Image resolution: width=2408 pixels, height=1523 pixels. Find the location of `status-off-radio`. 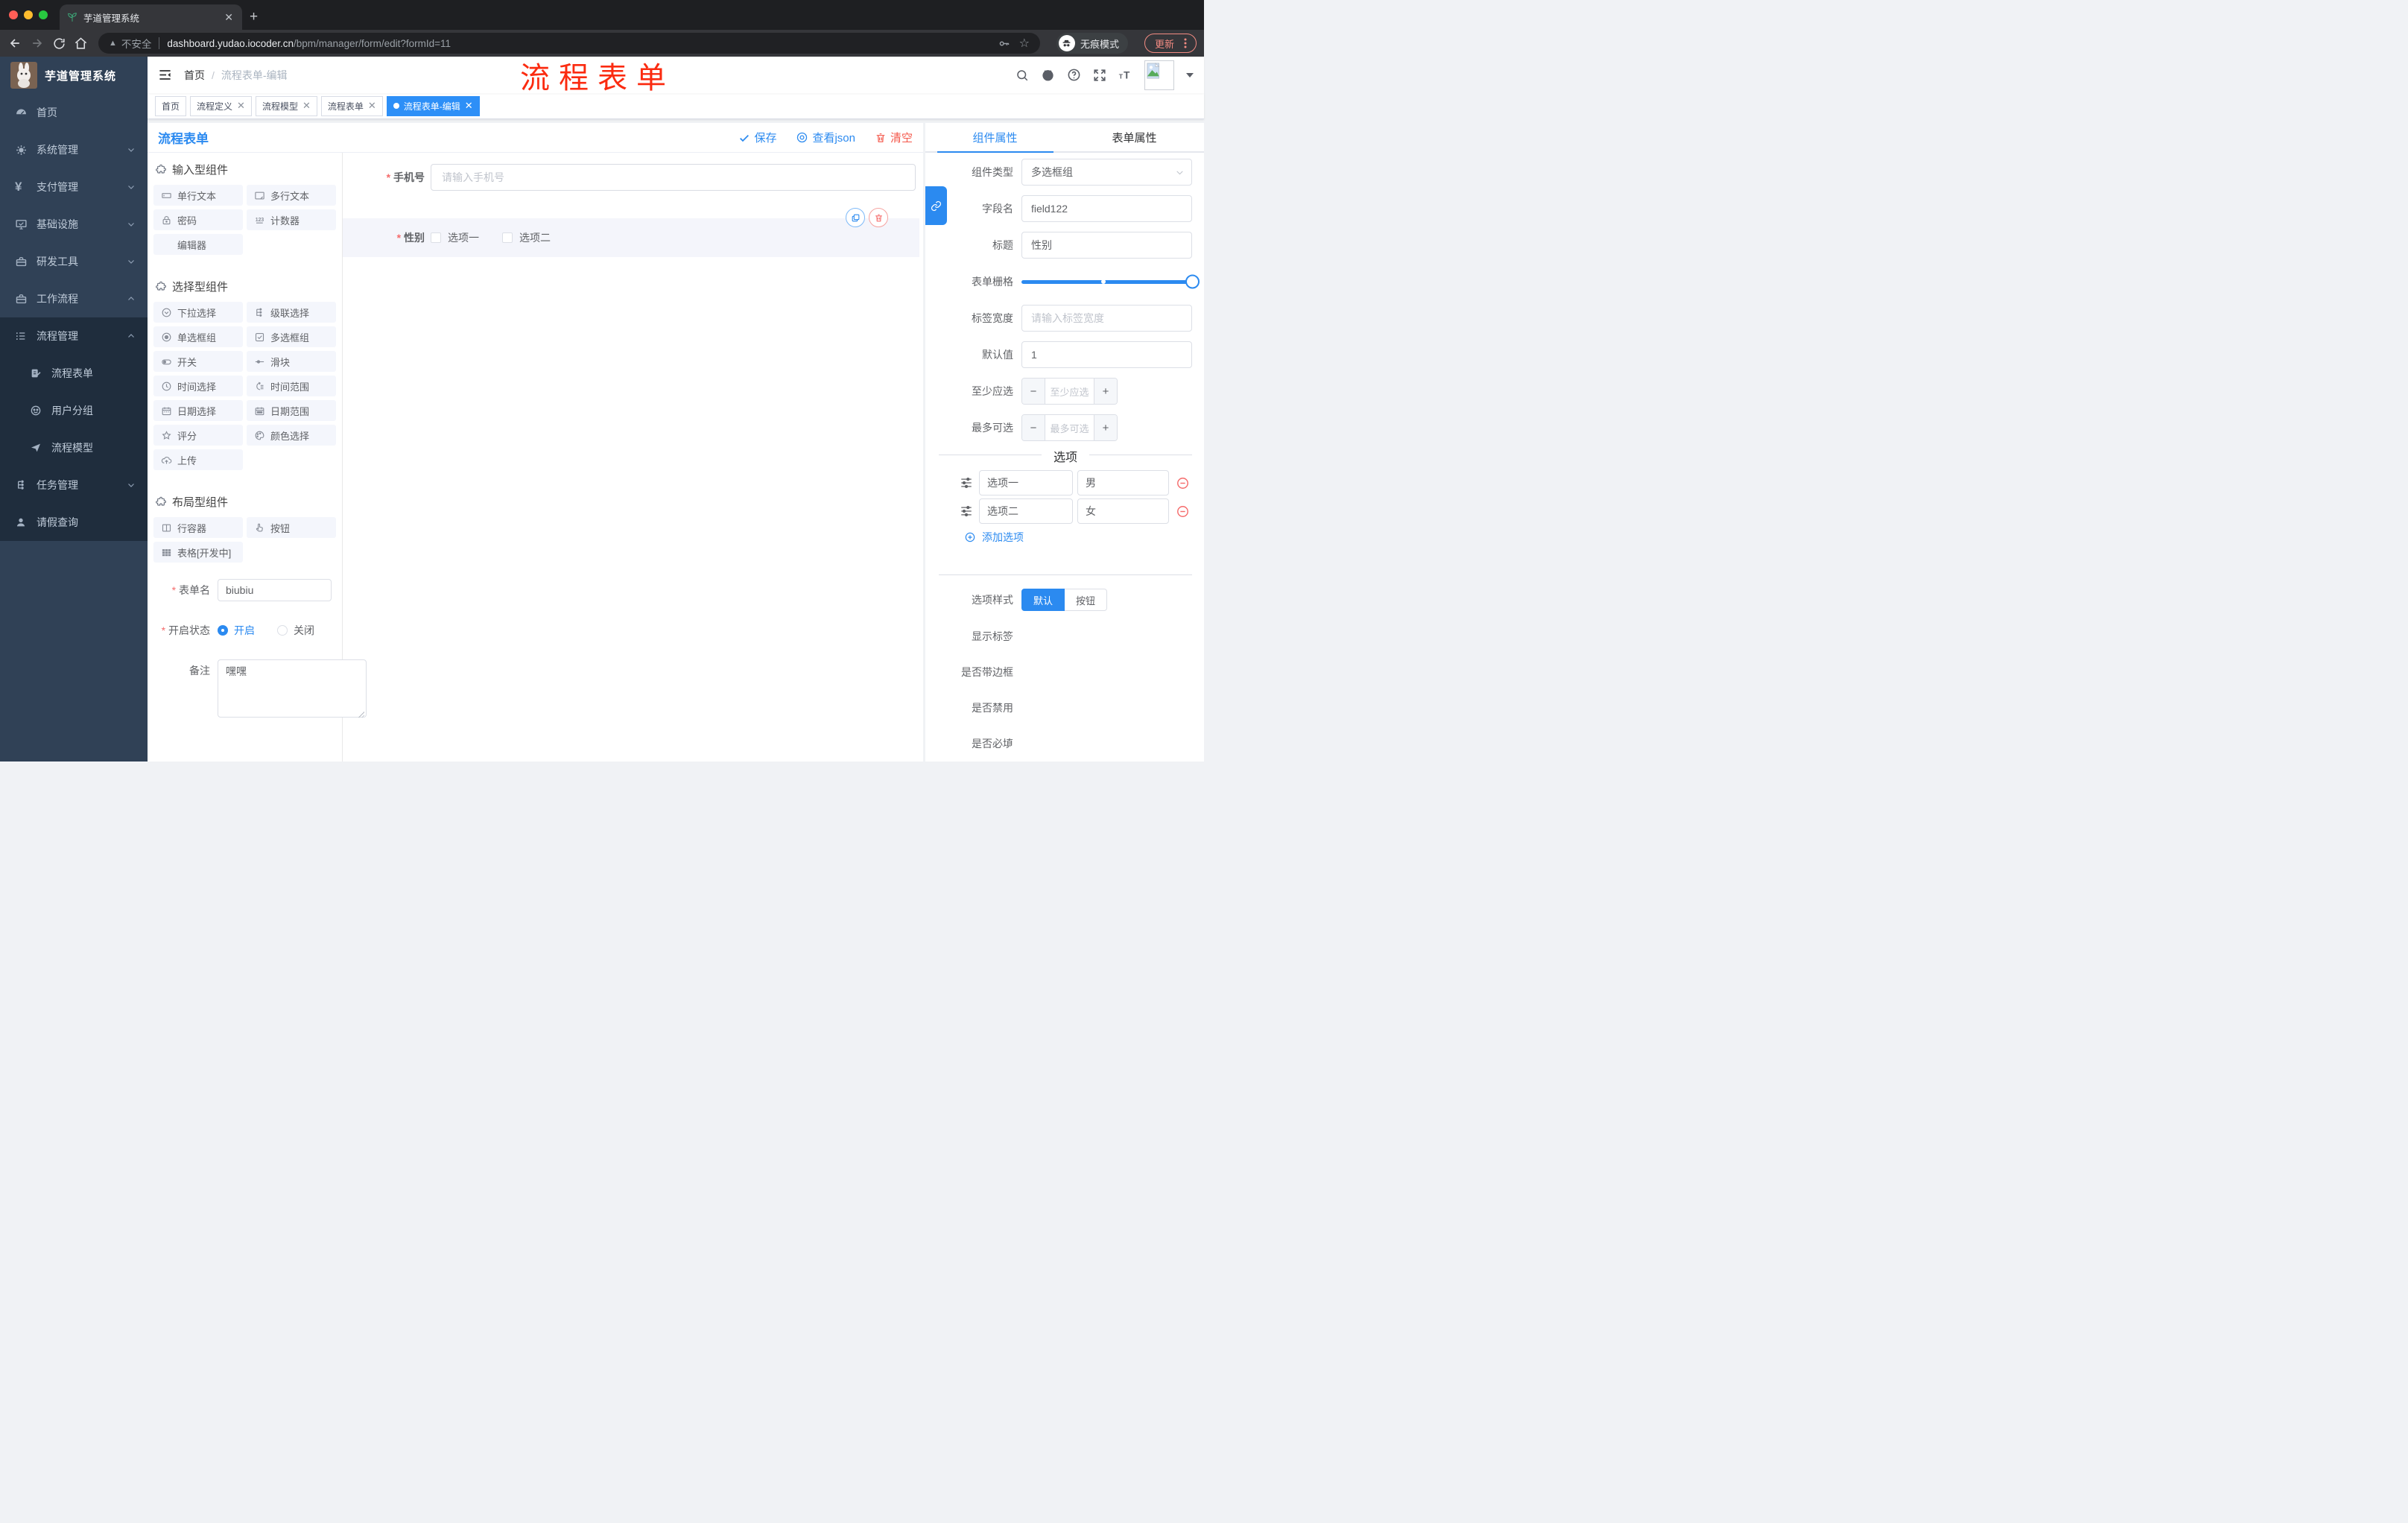

status-off-radio is located at coordinates (282, 630).